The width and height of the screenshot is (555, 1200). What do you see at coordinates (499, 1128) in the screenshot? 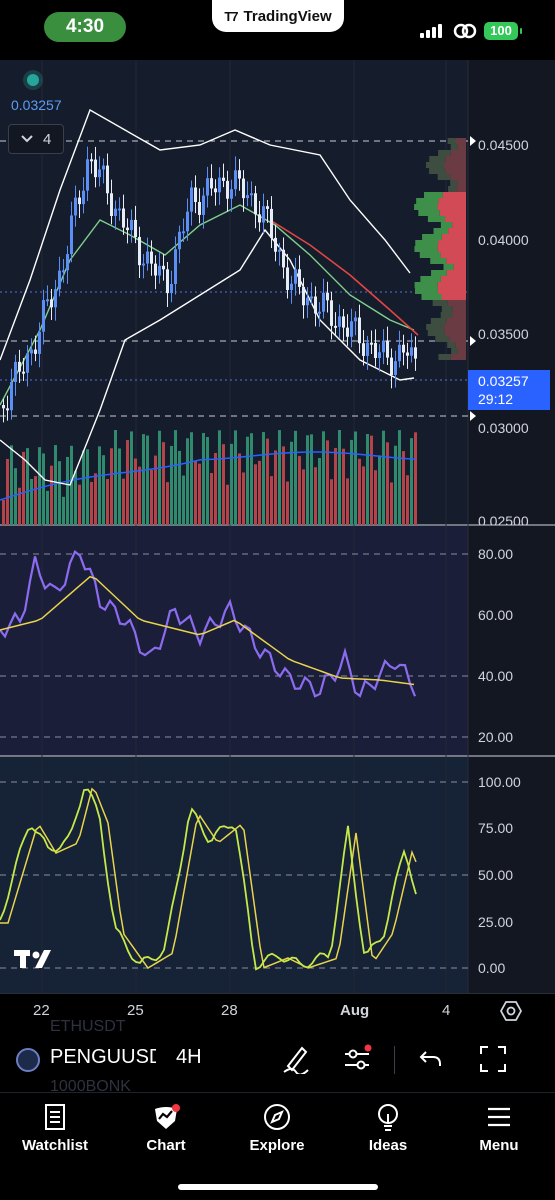
I see `nav-menu: Menu` at bounding box center [499, 1128].